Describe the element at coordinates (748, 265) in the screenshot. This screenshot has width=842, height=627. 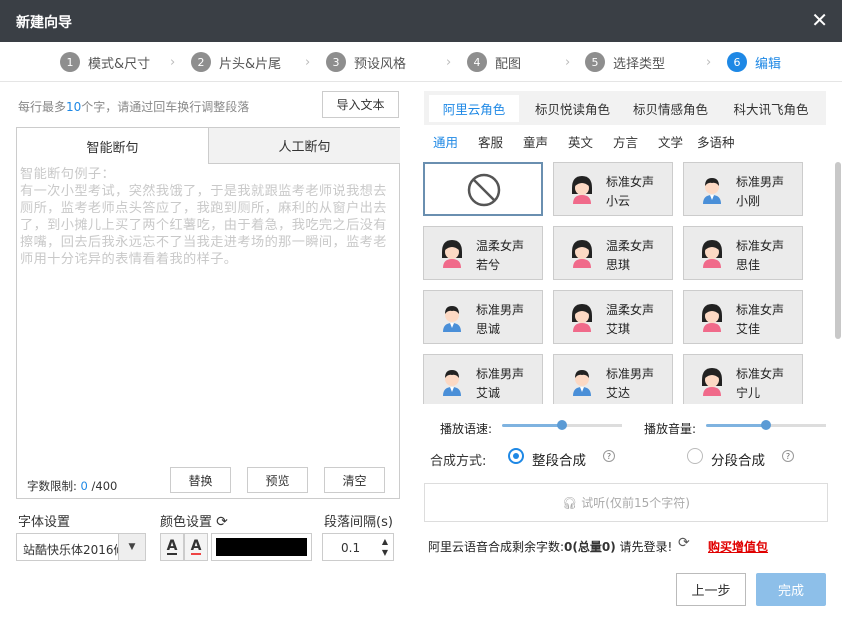
I see `voice-name: 思佳` at that location.